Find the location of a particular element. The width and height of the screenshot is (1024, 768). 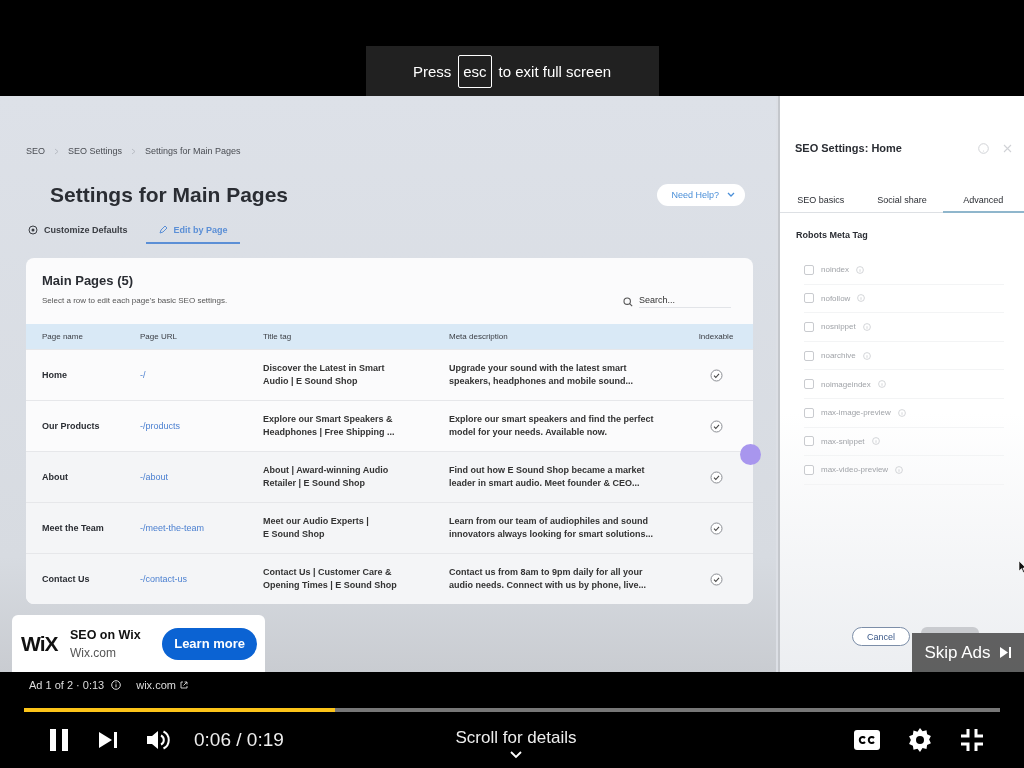

option-label: max-snippet is located at coordinates (843, 441).